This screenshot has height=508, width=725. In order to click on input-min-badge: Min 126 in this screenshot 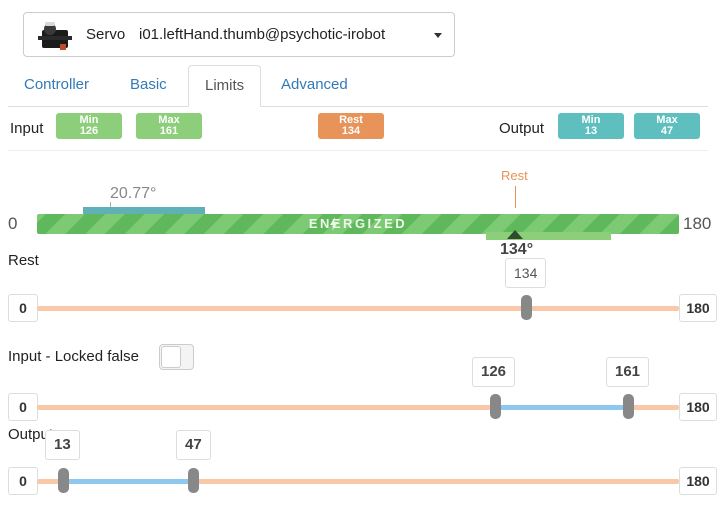, I will do `click(89, 126)`.